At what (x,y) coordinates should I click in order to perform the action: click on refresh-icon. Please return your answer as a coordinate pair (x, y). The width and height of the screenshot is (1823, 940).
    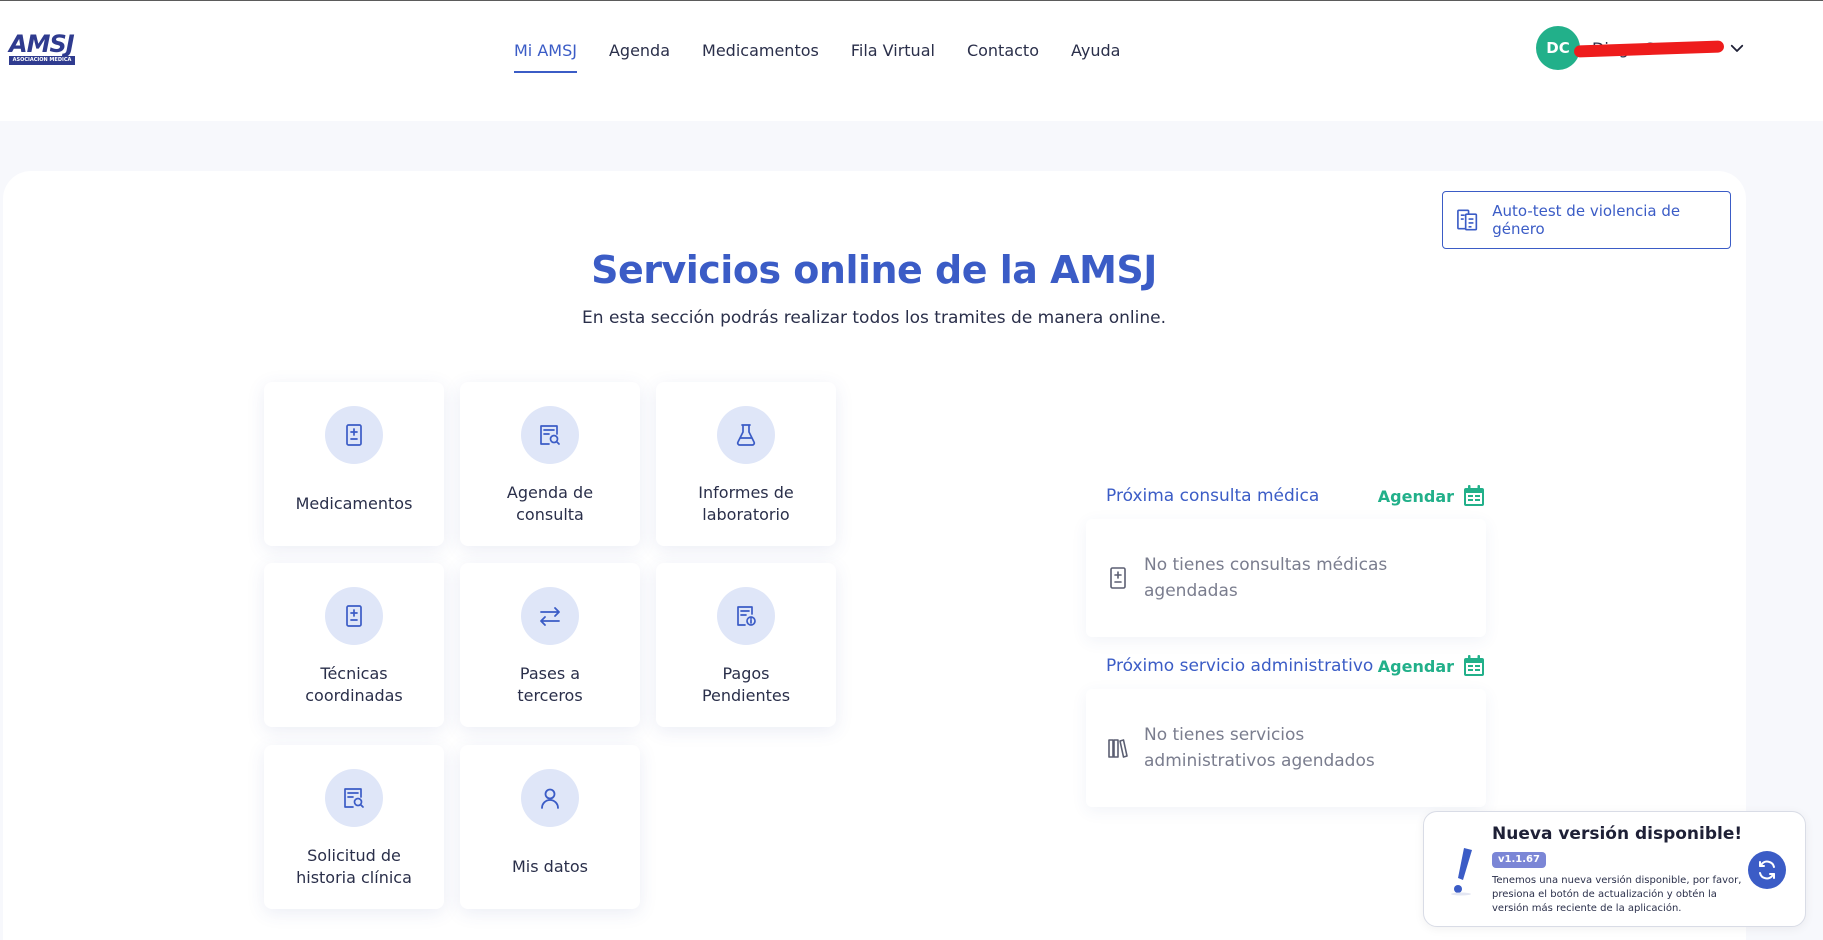
    Looking at the image, I should click on (1767, 870).